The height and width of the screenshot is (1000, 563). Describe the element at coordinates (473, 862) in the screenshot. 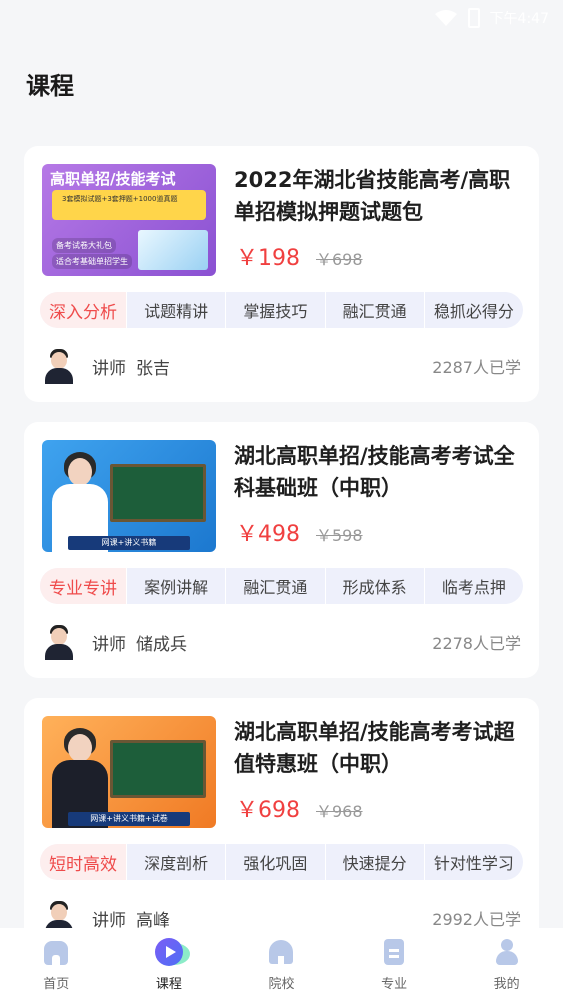

I see `tag: 针对性学习` at that location.